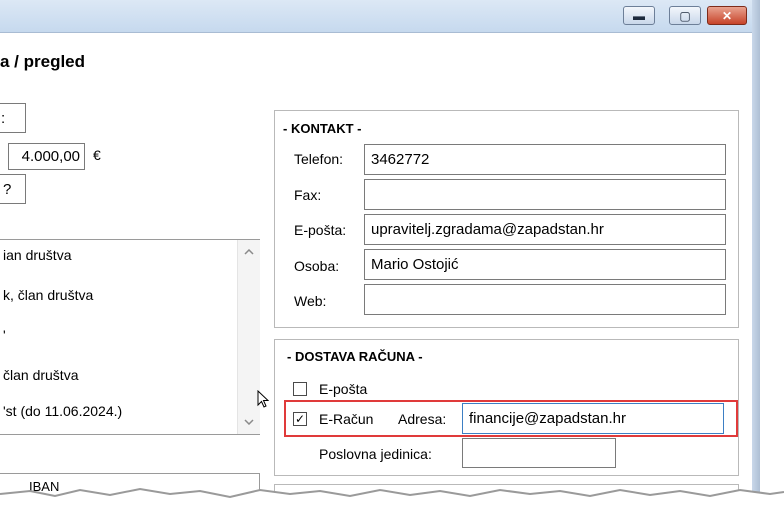  Describe the element at coordinates (310, 301) in the screenshot. I see `web-label: Web:` at that location.